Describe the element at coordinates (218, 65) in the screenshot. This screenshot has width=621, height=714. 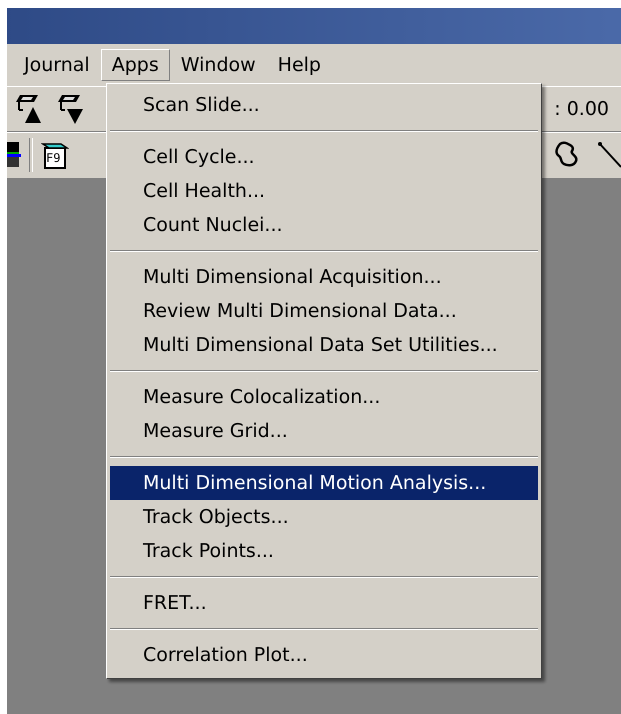
I see `menu-item: Window` at that location.